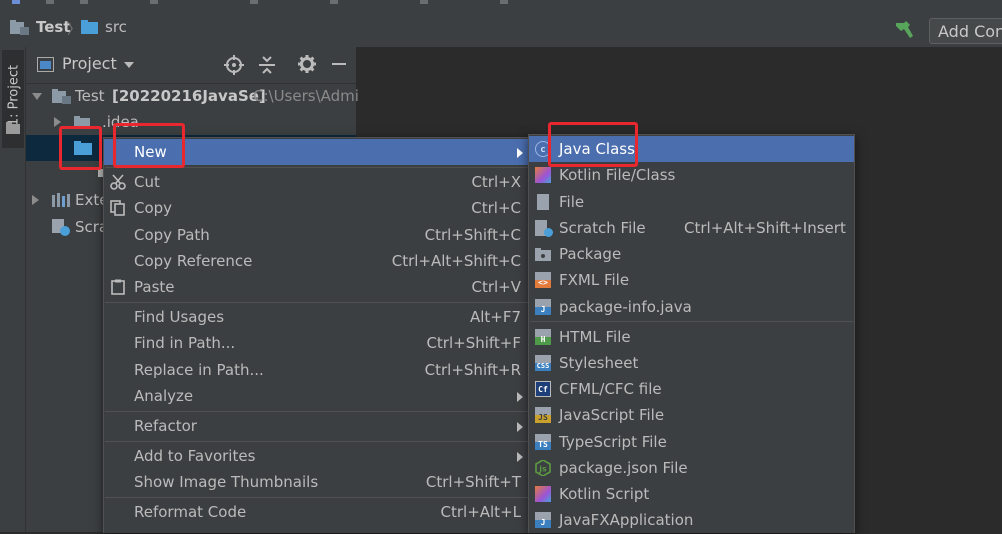 This screenshot has width=1002, height=534. Describe the element at coordinates (316, 261) in the screenshot. I see `menu-item-copy-reference: Copy Reference Ctrl+Alt+Shift+C` at that location.